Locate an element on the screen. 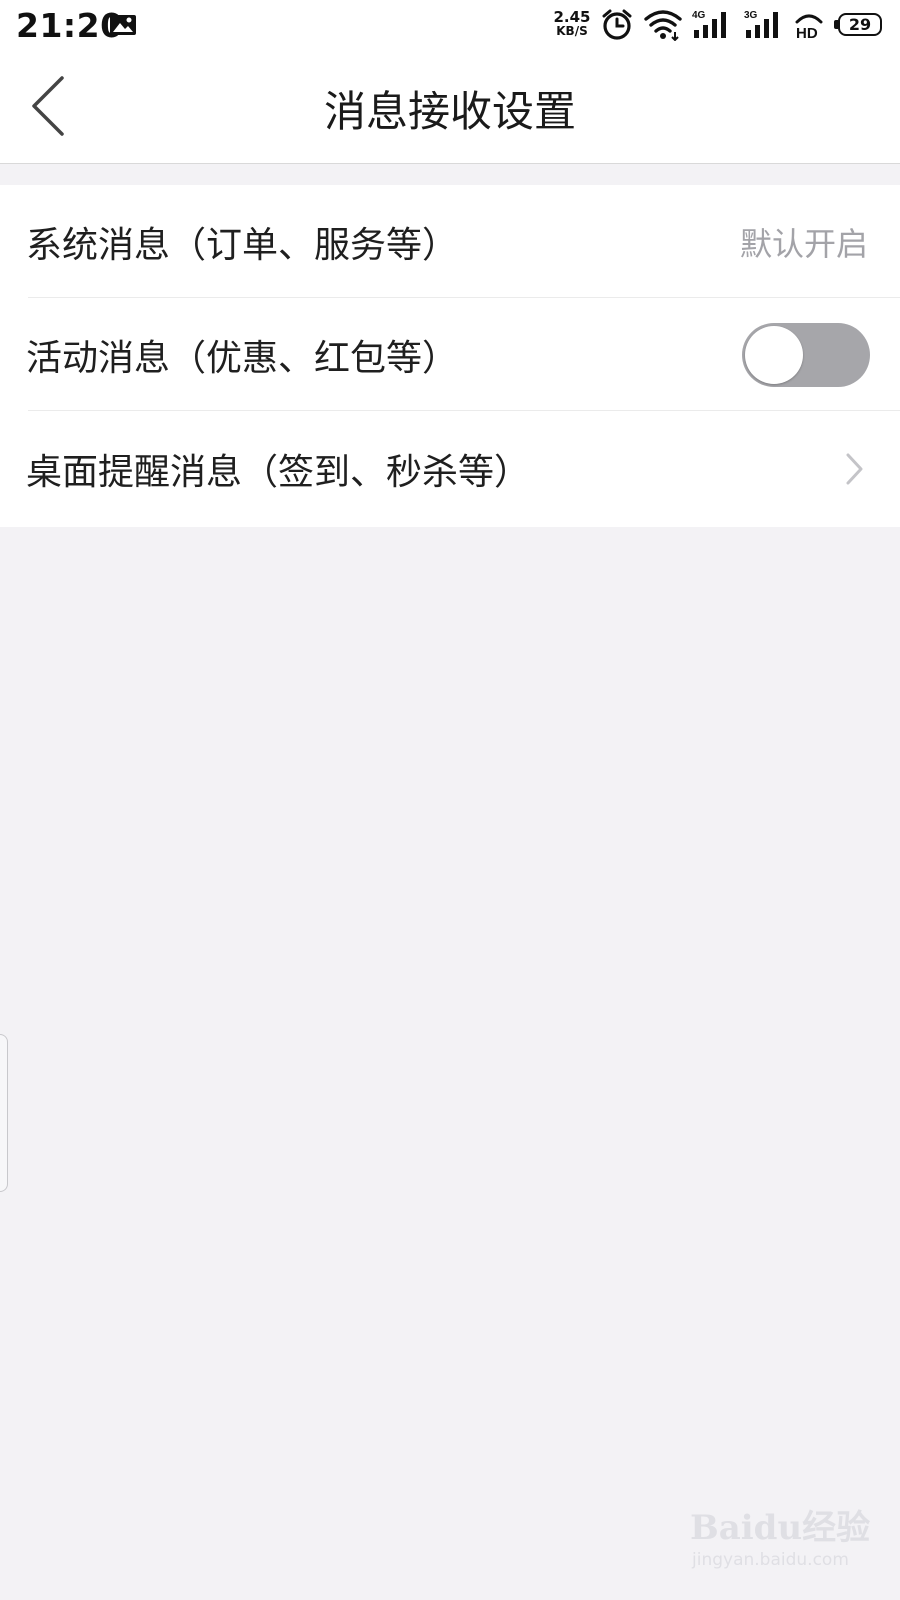 The image size is (900, 1600). battery-body: 29 is located at coordinates (860, 24).